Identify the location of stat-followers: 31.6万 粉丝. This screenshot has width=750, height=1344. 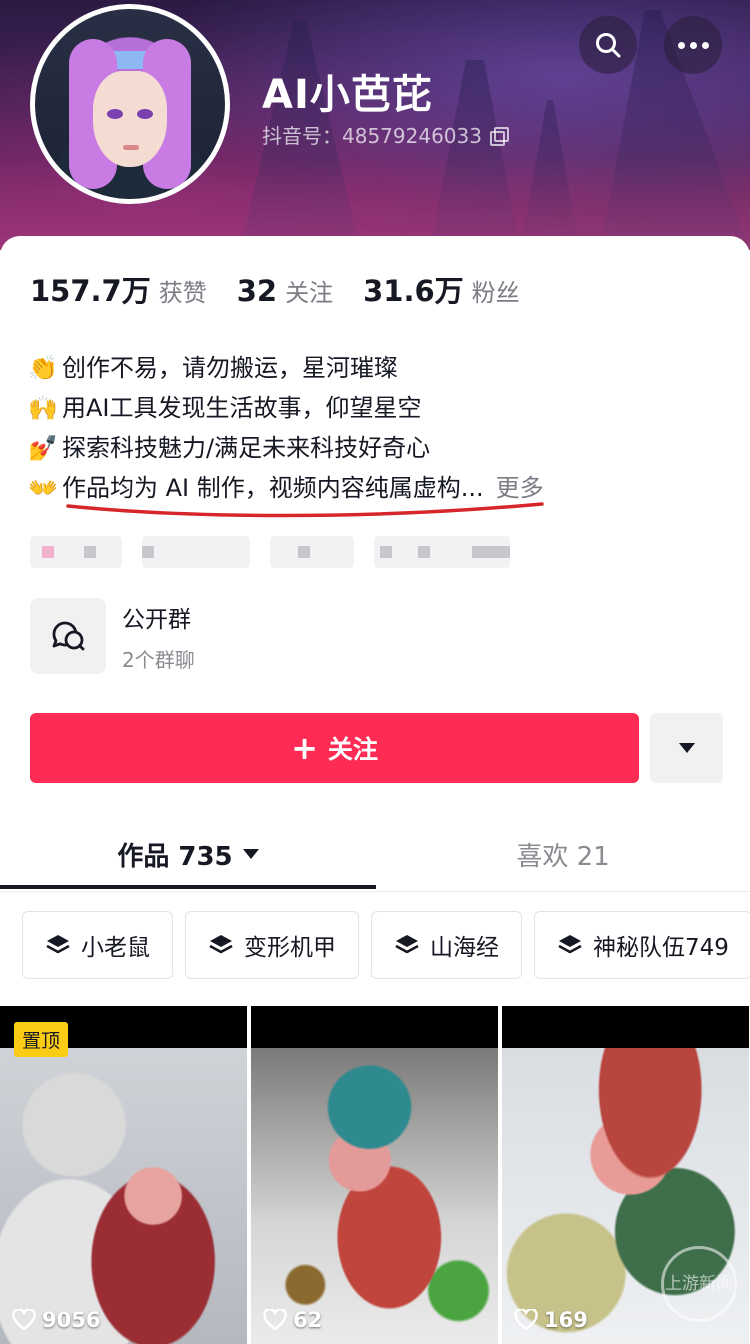
(441, 289).